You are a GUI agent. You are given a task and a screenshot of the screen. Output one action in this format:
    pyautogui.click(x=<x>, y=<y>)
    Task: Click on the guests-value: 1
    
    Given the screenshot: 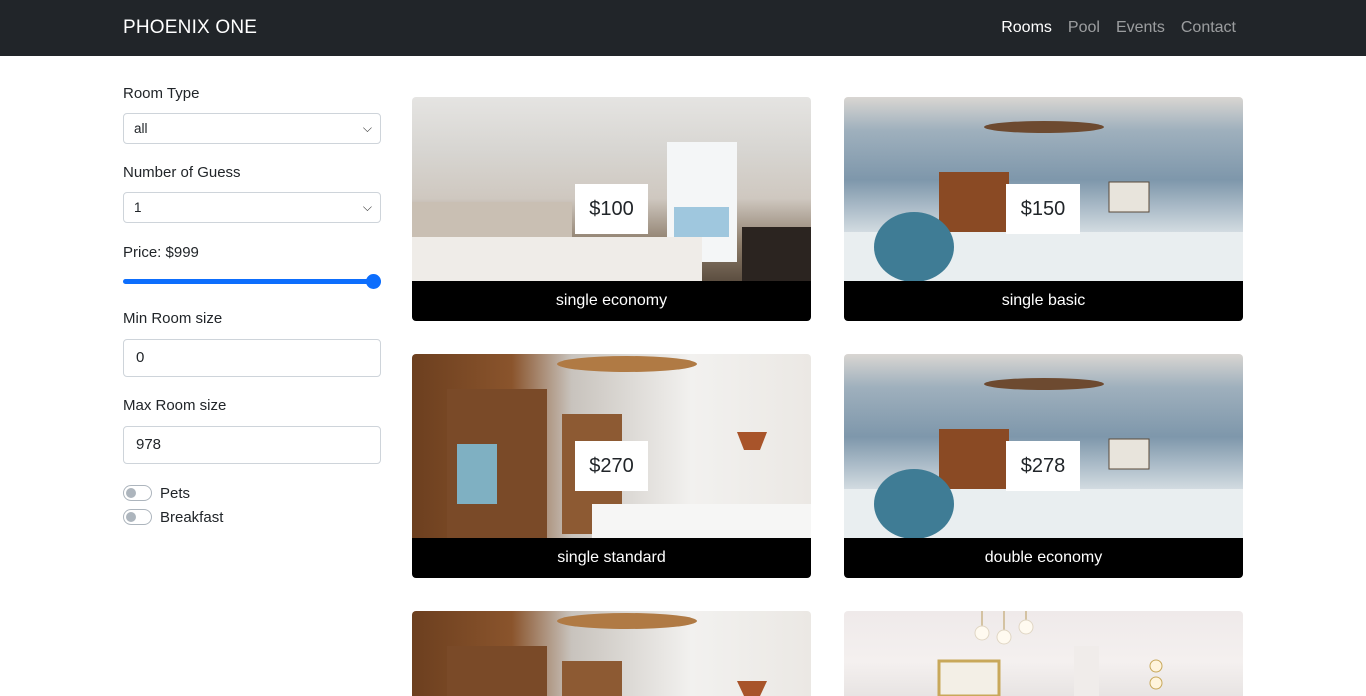 What is the action you would take?
    pyautogui.click(x=138, y=207)
    